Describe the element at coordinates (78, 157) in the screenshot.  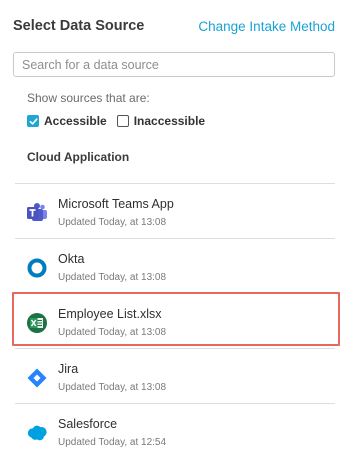
I see `section-heading-cloud-application: Cloud Application` at that location.